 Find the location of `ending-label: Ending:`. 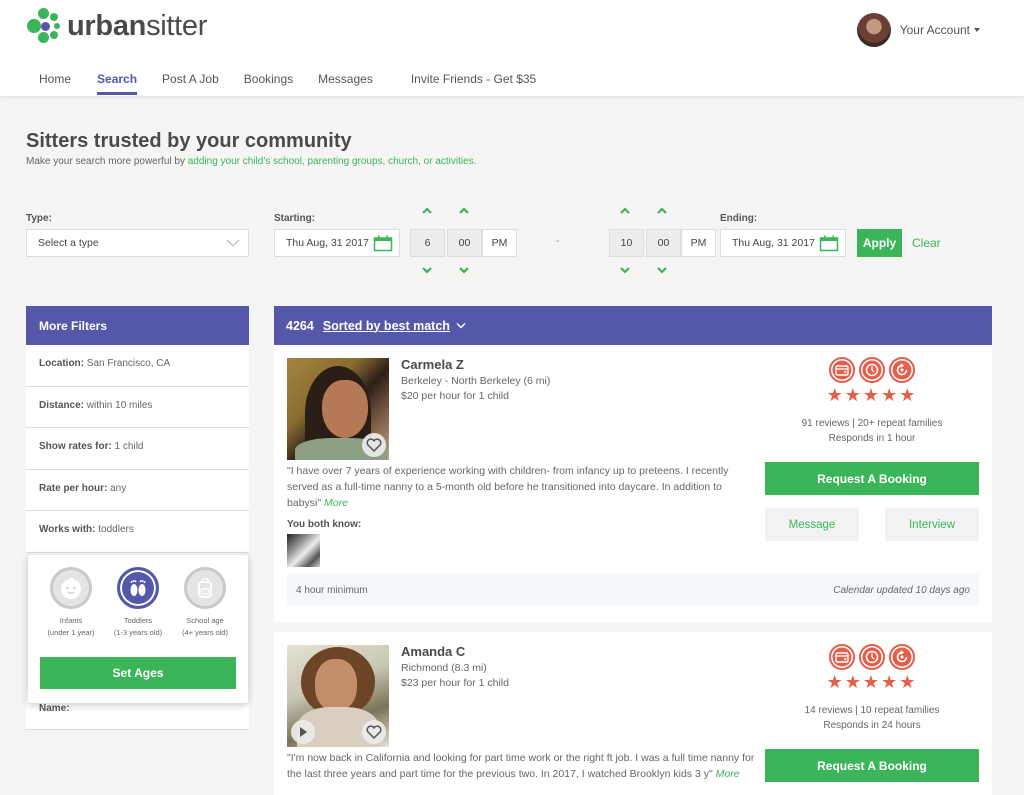

ending-label: Ending: is located at coordinates (739, 218).